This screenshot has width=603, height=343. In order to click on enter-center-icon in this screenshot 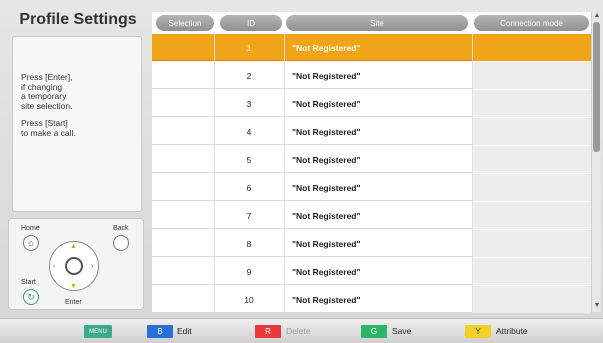, I will do `click(74, 266)`.